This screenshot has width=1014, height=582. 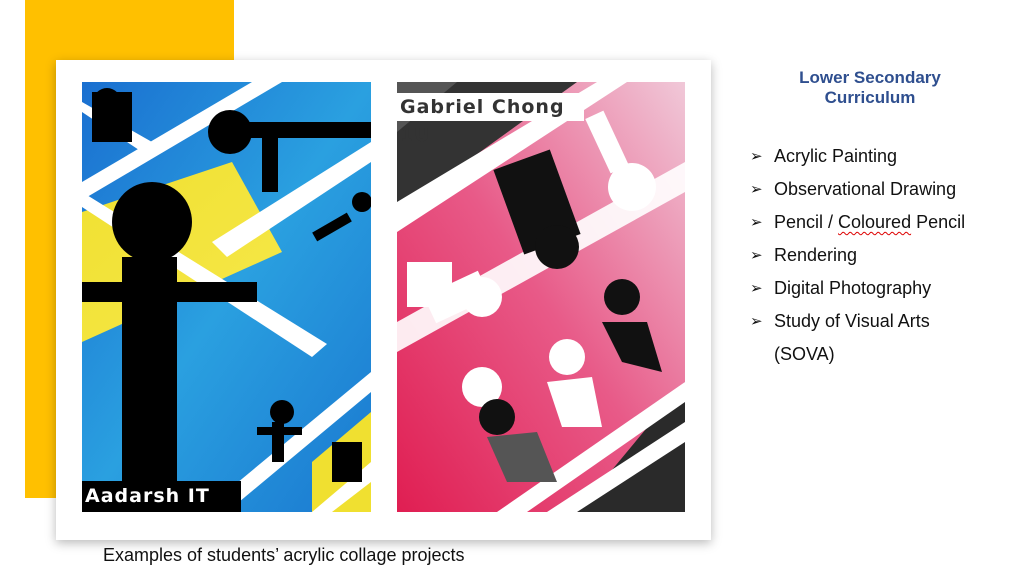 I want to click on list-item-text: Digital Photography, so click(x=853, y=288).